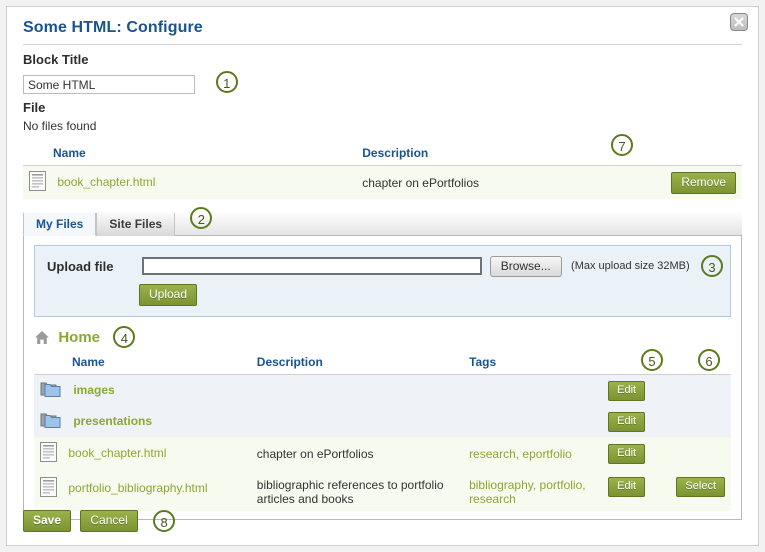 This screenshot has width=765, height=552. Describe the element at coordinates (382, 155) in the screenshot. I see `table-header-row: Name Description` at that location.